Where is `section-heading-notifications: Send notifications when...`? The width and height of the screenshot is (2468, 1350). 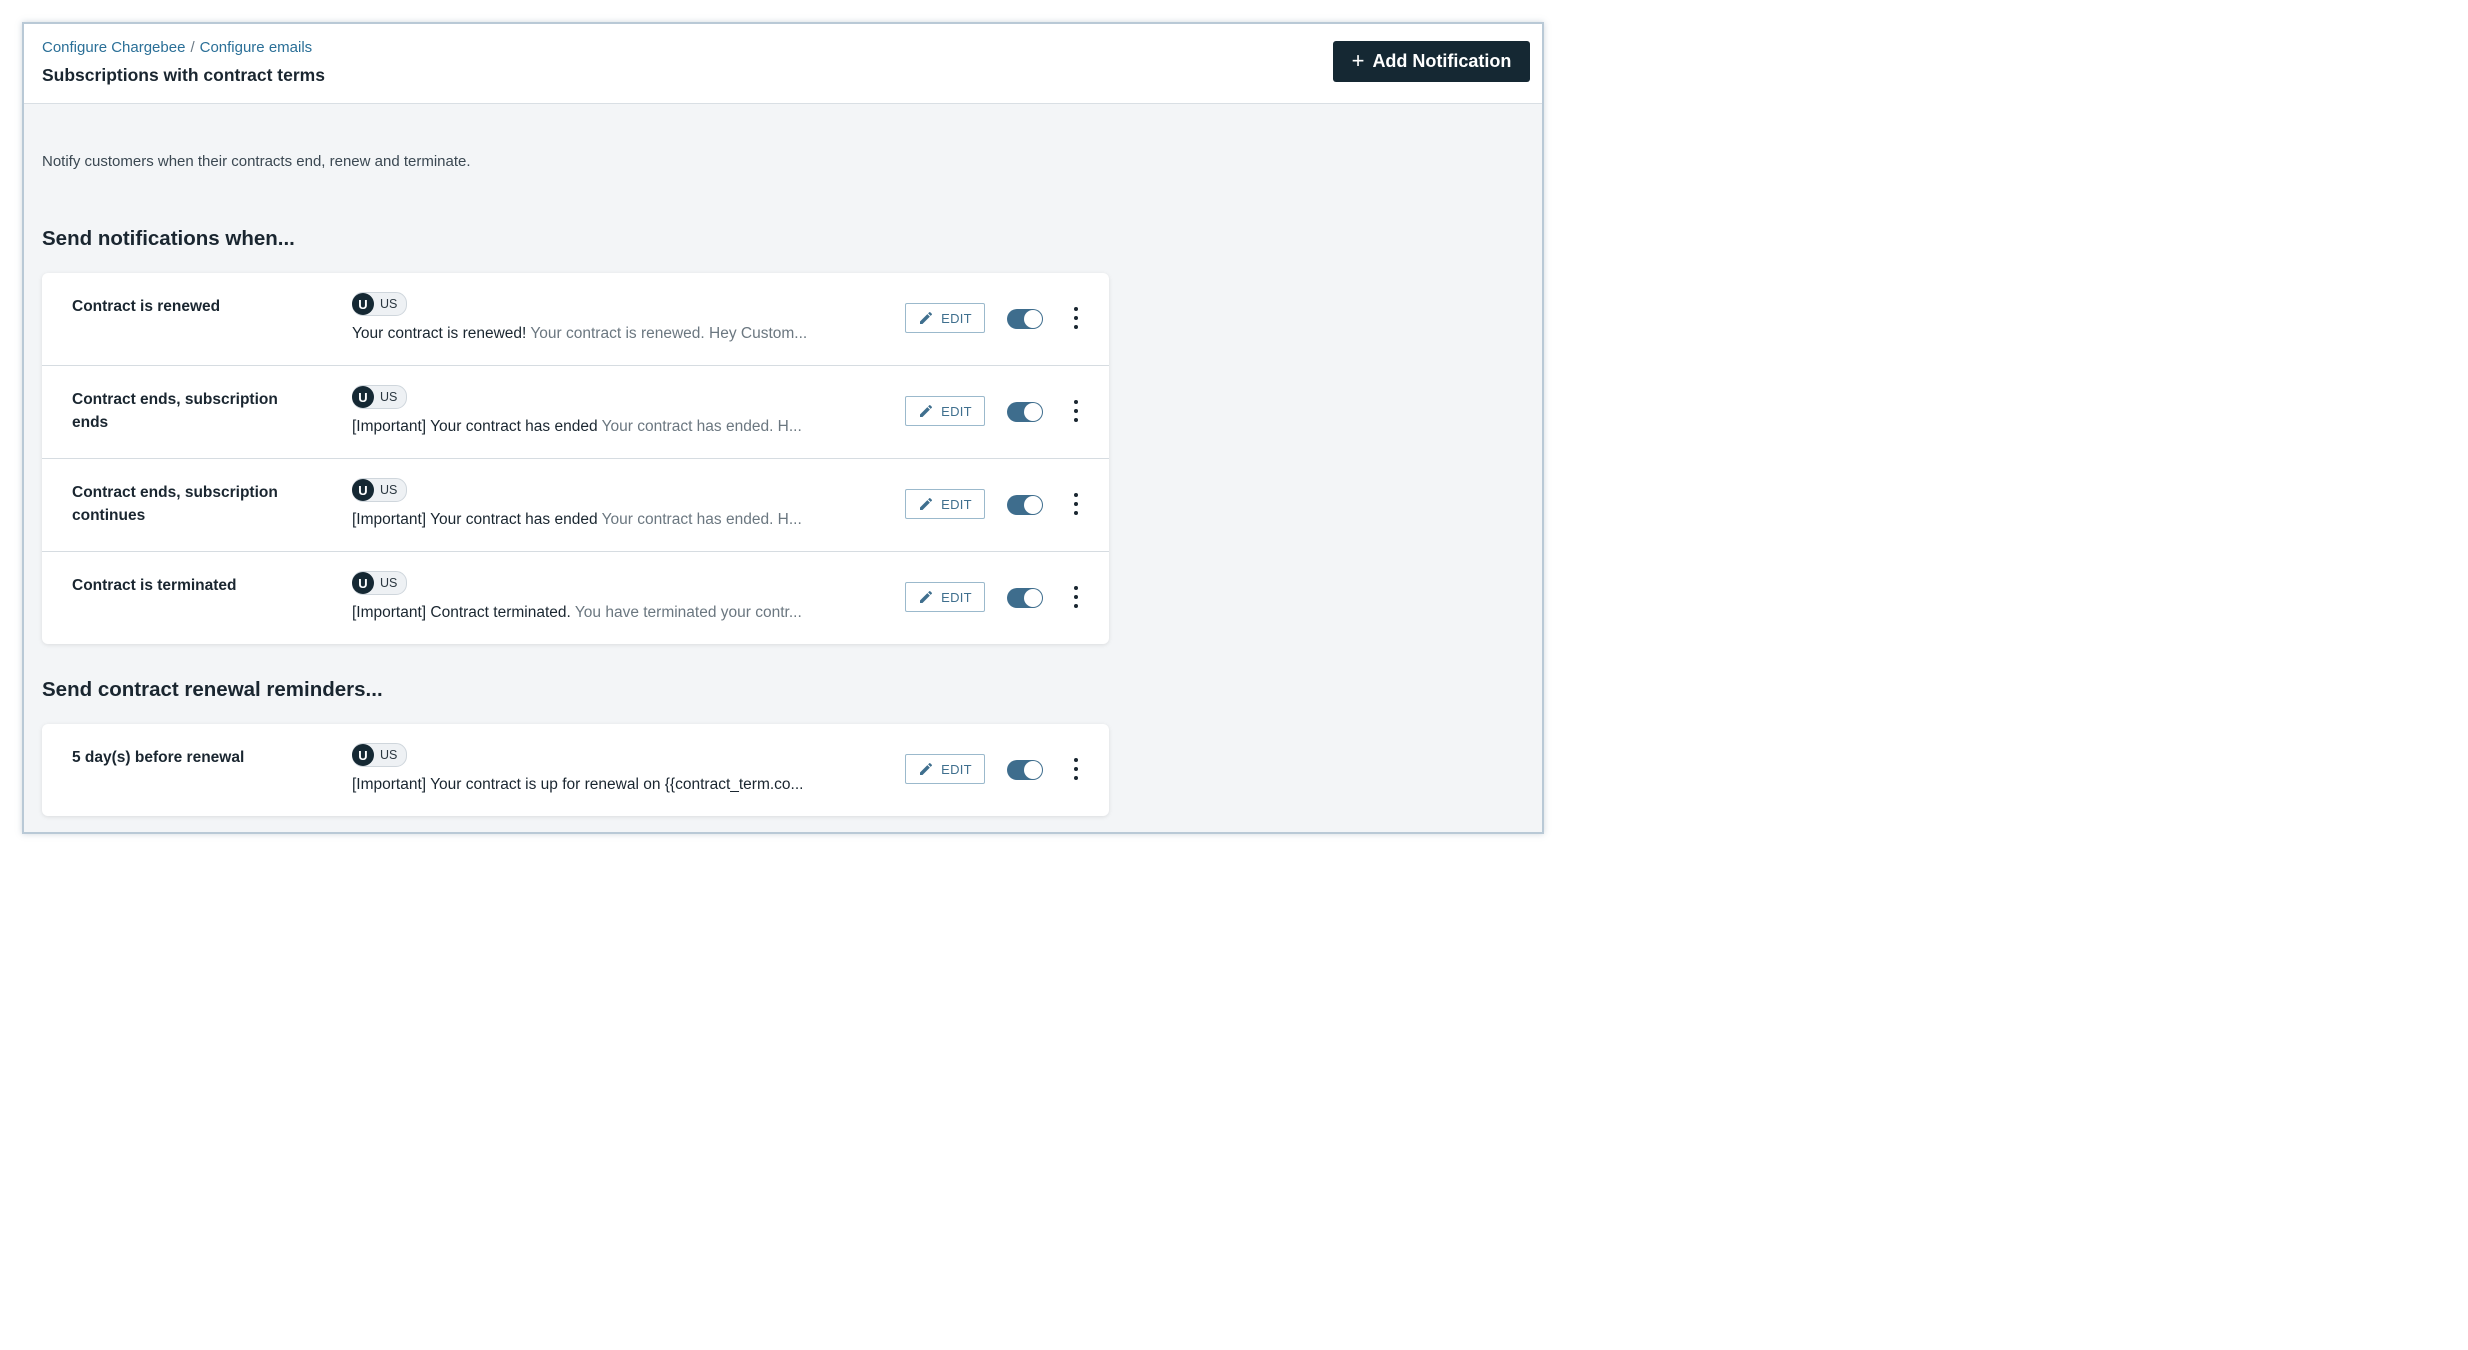
section-heading-notifications: Send notifications when... is located at coordinates (168, 238).